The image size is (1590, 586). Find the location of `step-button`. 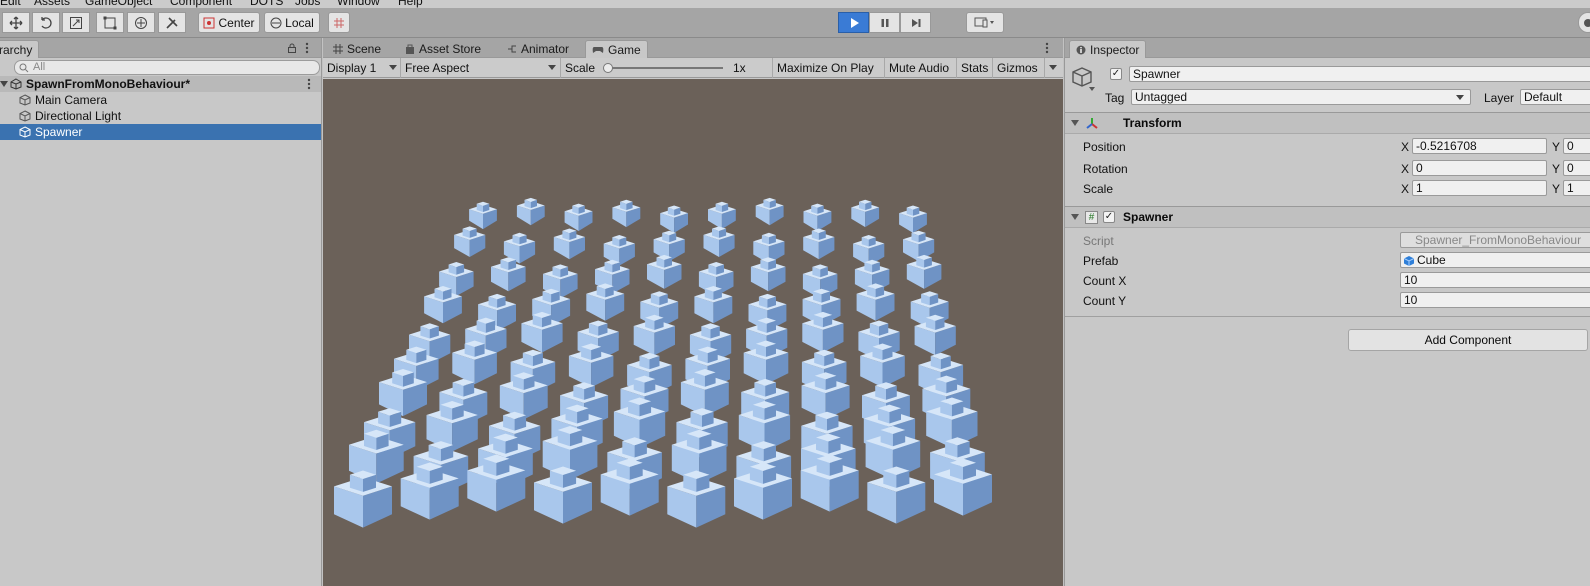

step-button is located at coordinates (915, 22).